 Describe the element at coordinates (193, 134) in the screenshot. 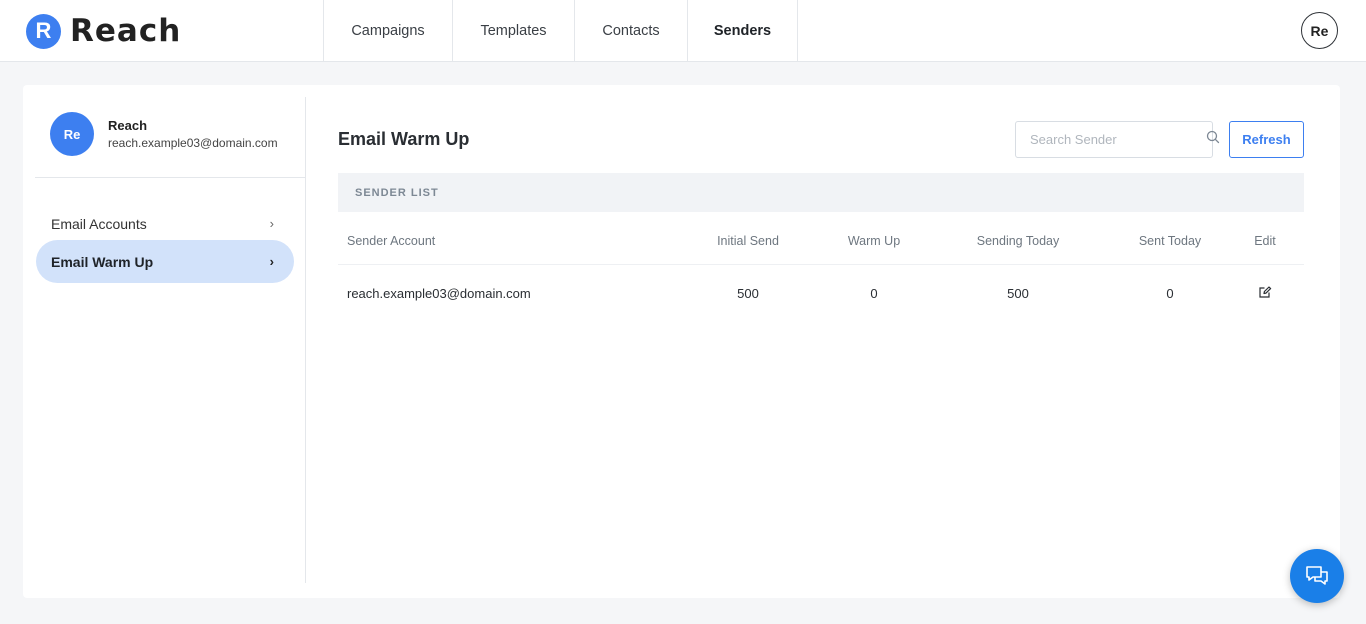

I see `profile-info: Reach reach.example03@domain.com` at that location.